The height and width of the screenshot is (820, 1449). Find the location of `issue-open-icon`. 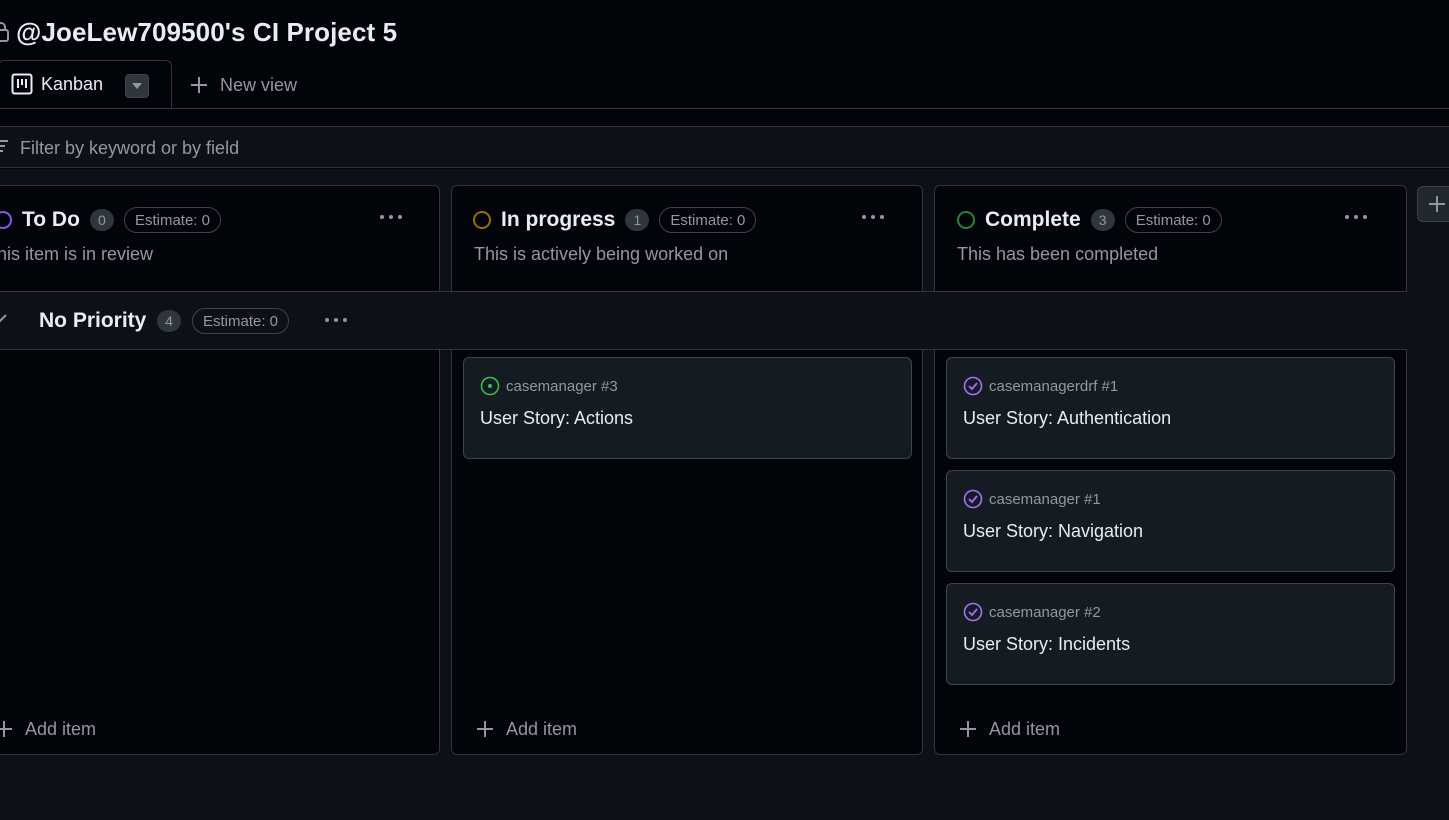

issue-open-icon is located at coordinates (490, 386).